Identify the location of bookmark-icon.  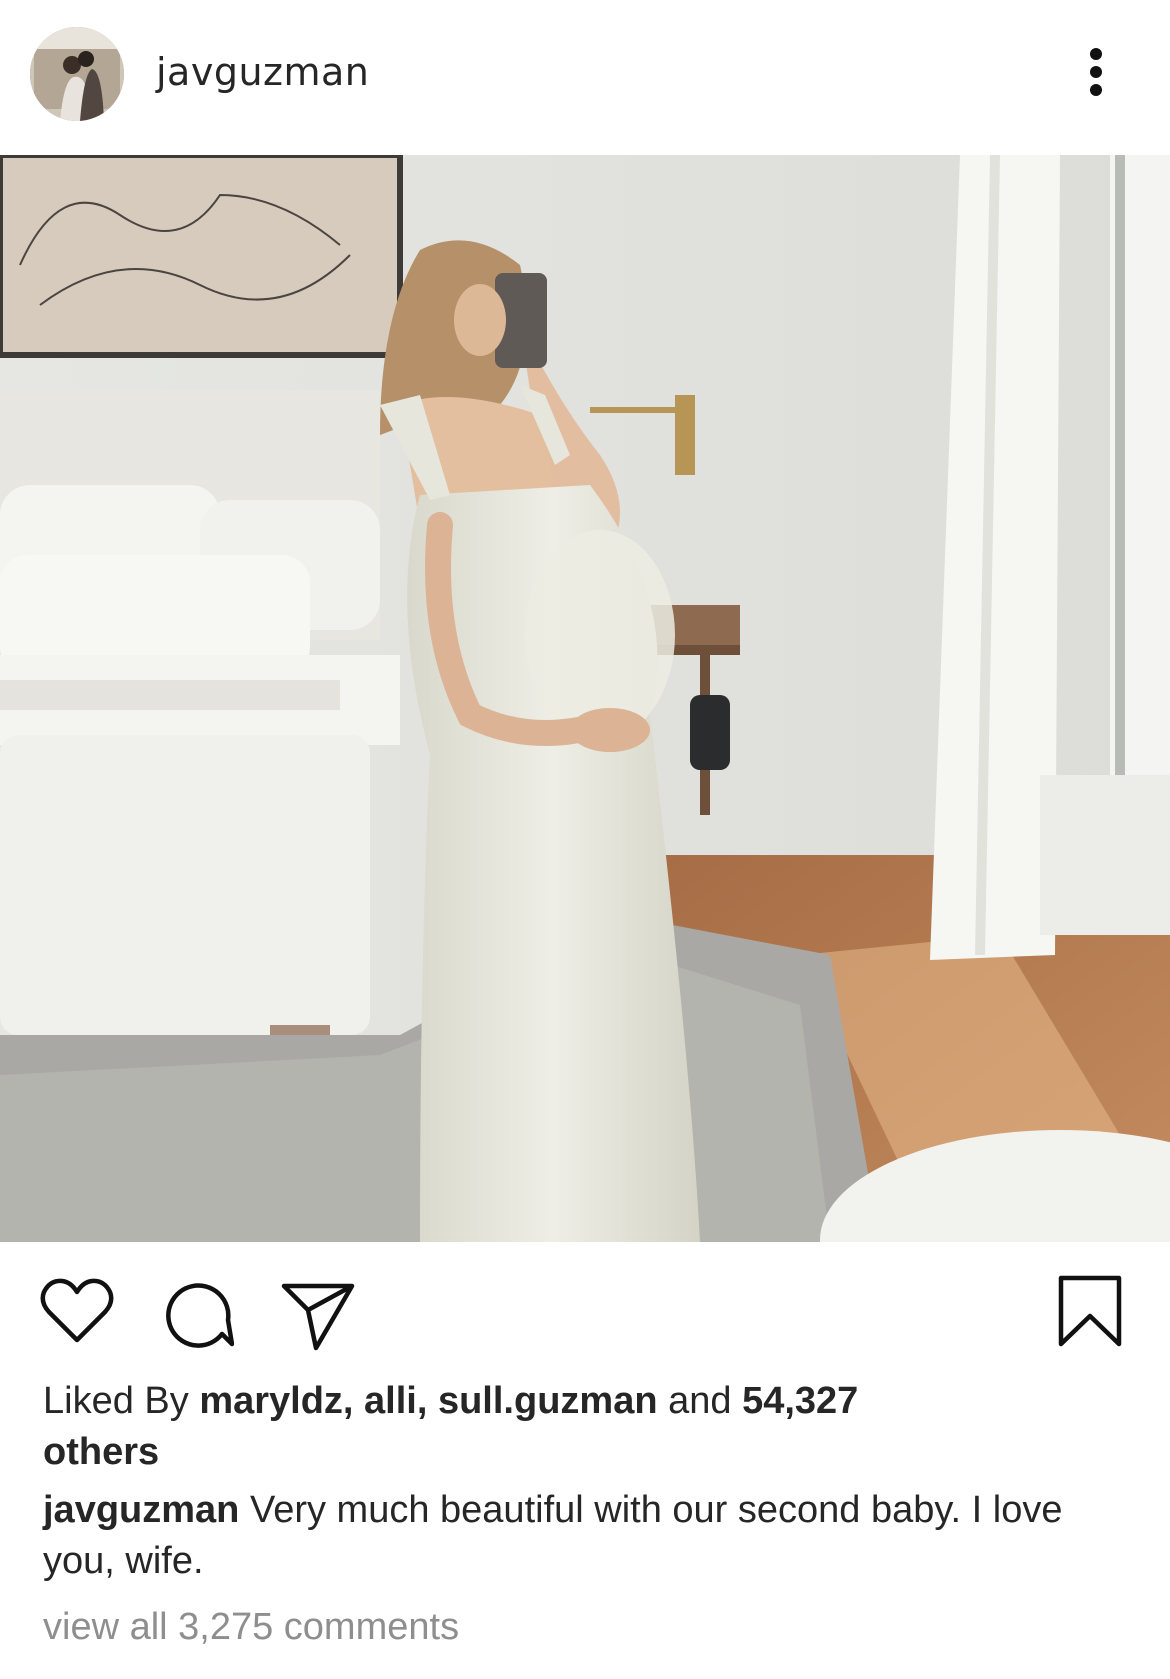
(1090, 1313).